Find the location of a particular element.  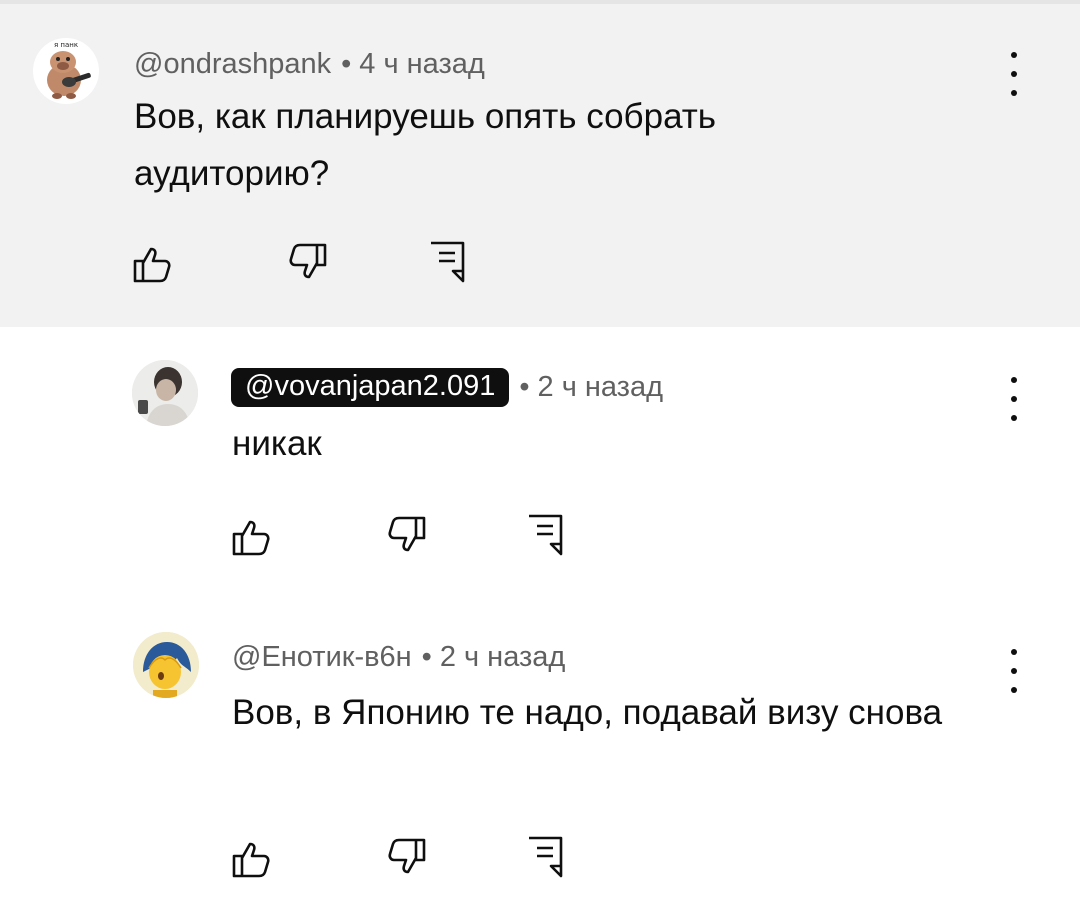

comment-header: @ondrashpank • 4 ч назад is located at coordinates (309, 64).